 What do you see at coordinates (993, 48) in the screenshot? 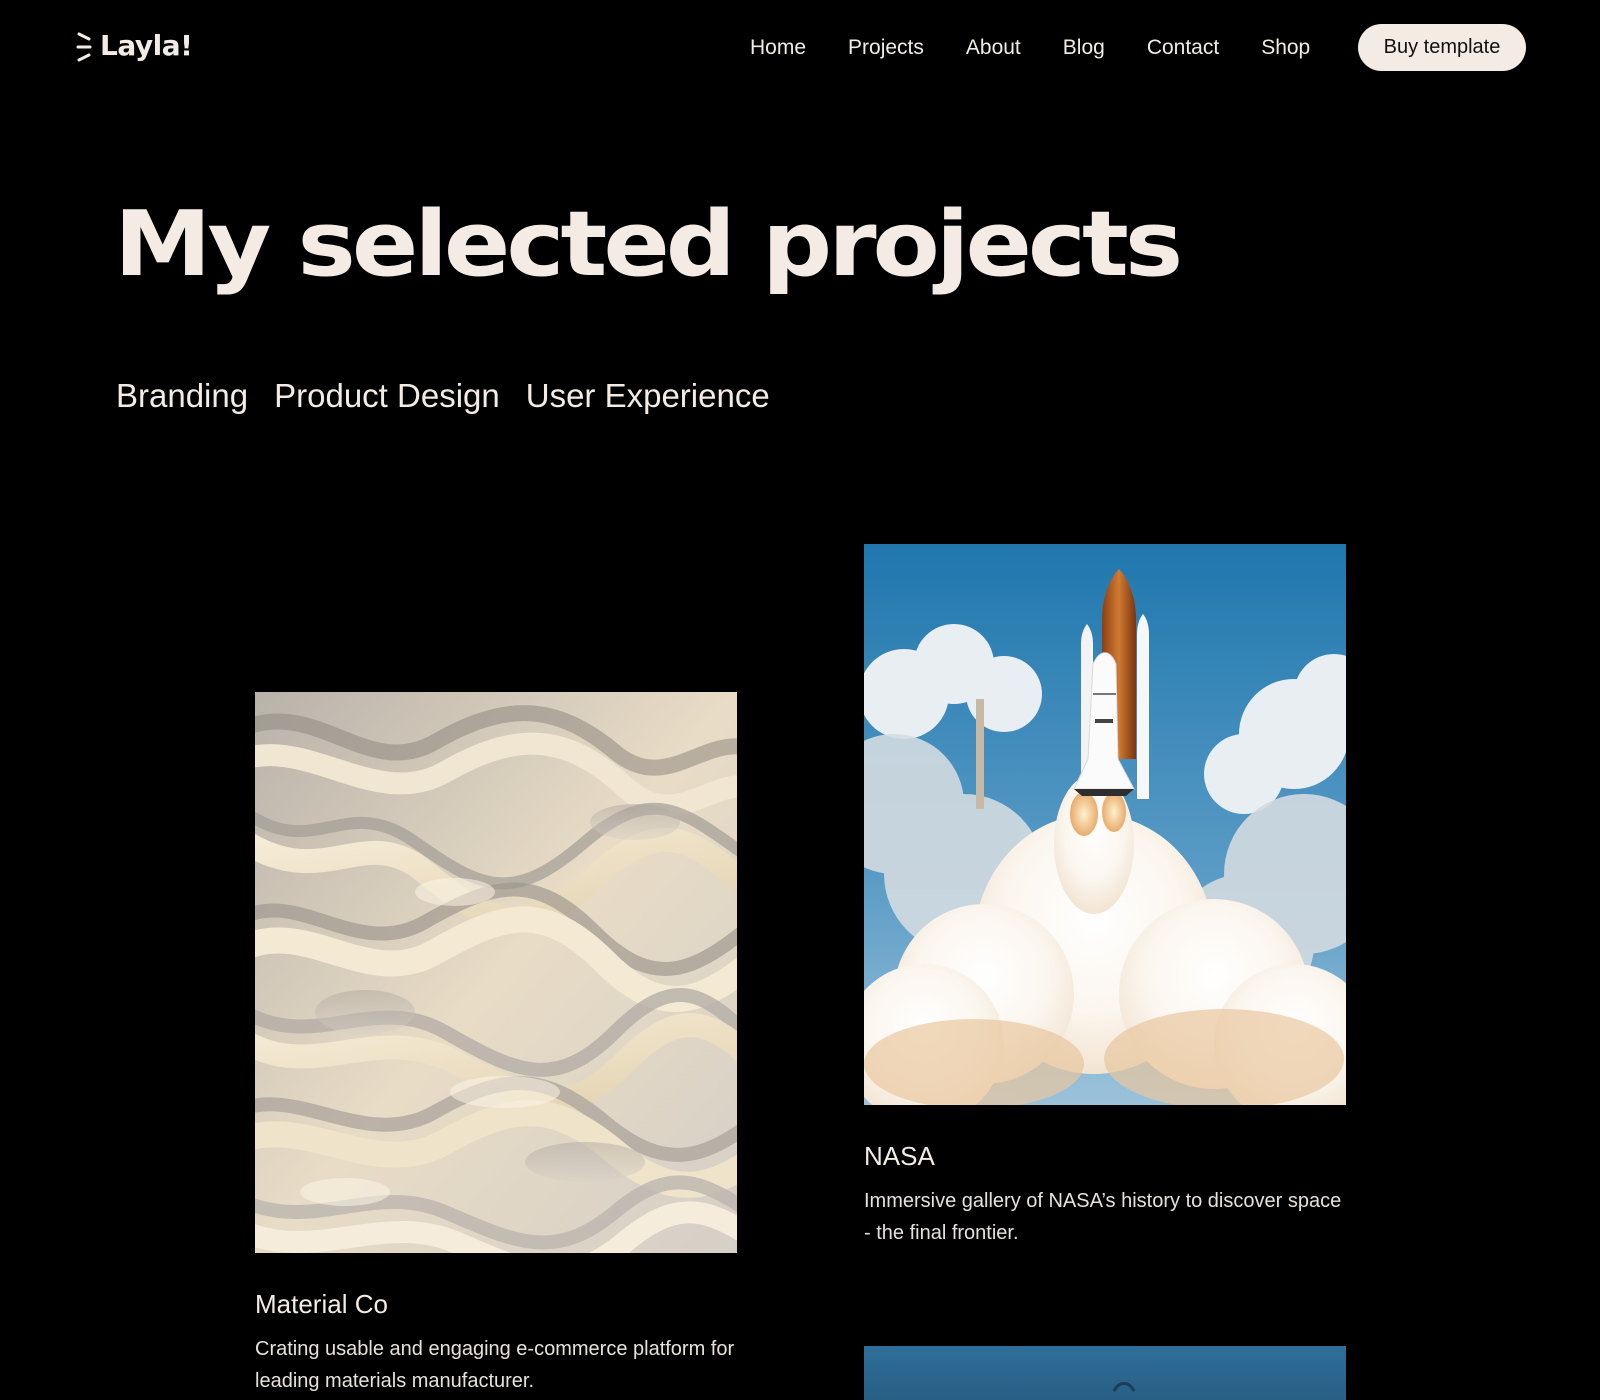
I see `nav-about: About` at bounding box center [993, 48].